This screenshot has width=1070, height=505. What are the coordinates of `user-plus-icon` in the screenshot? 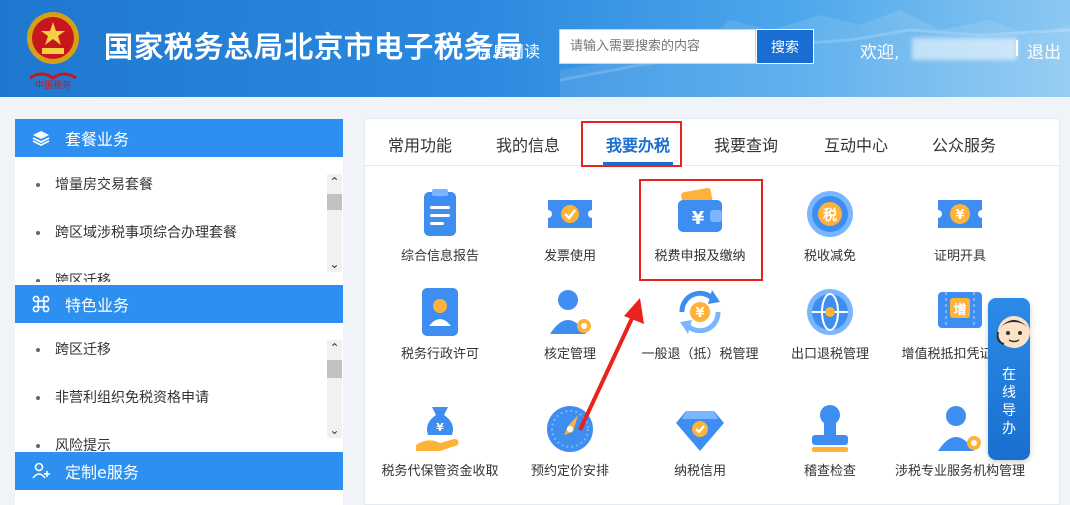 It's located at (41, 470).